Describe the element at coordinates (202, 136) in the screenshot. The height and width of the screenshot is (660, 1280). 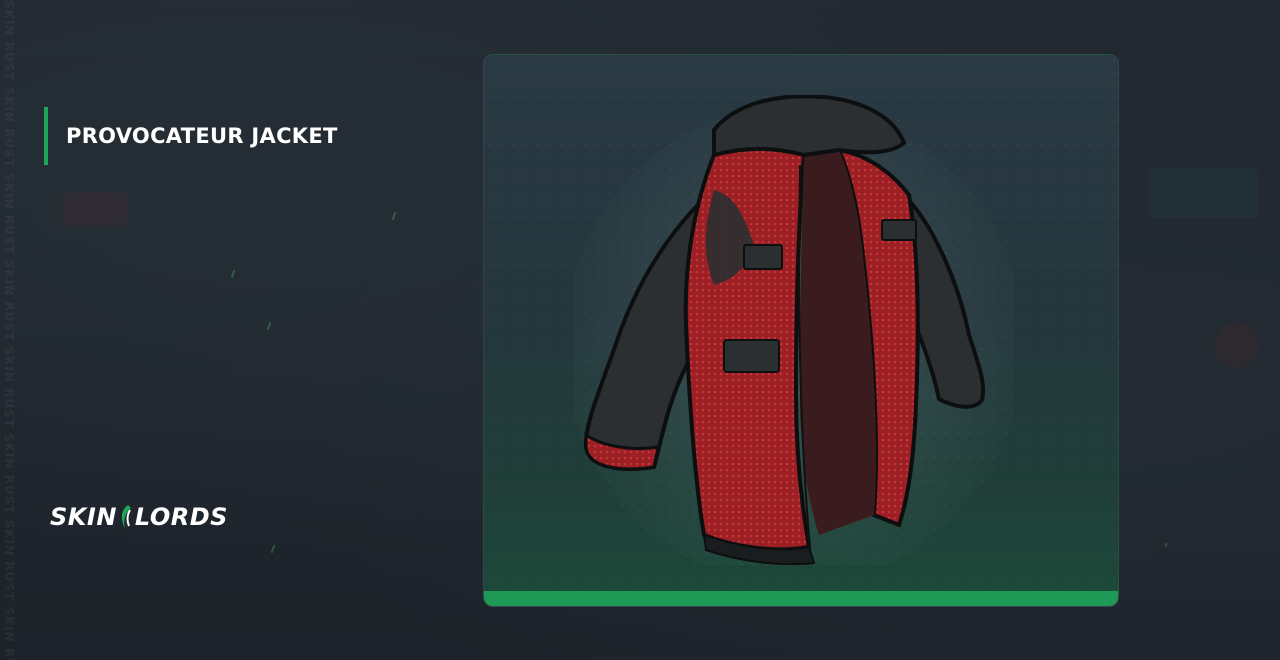
I see `item-title: PROVOCATEUR JACKET` at that location.